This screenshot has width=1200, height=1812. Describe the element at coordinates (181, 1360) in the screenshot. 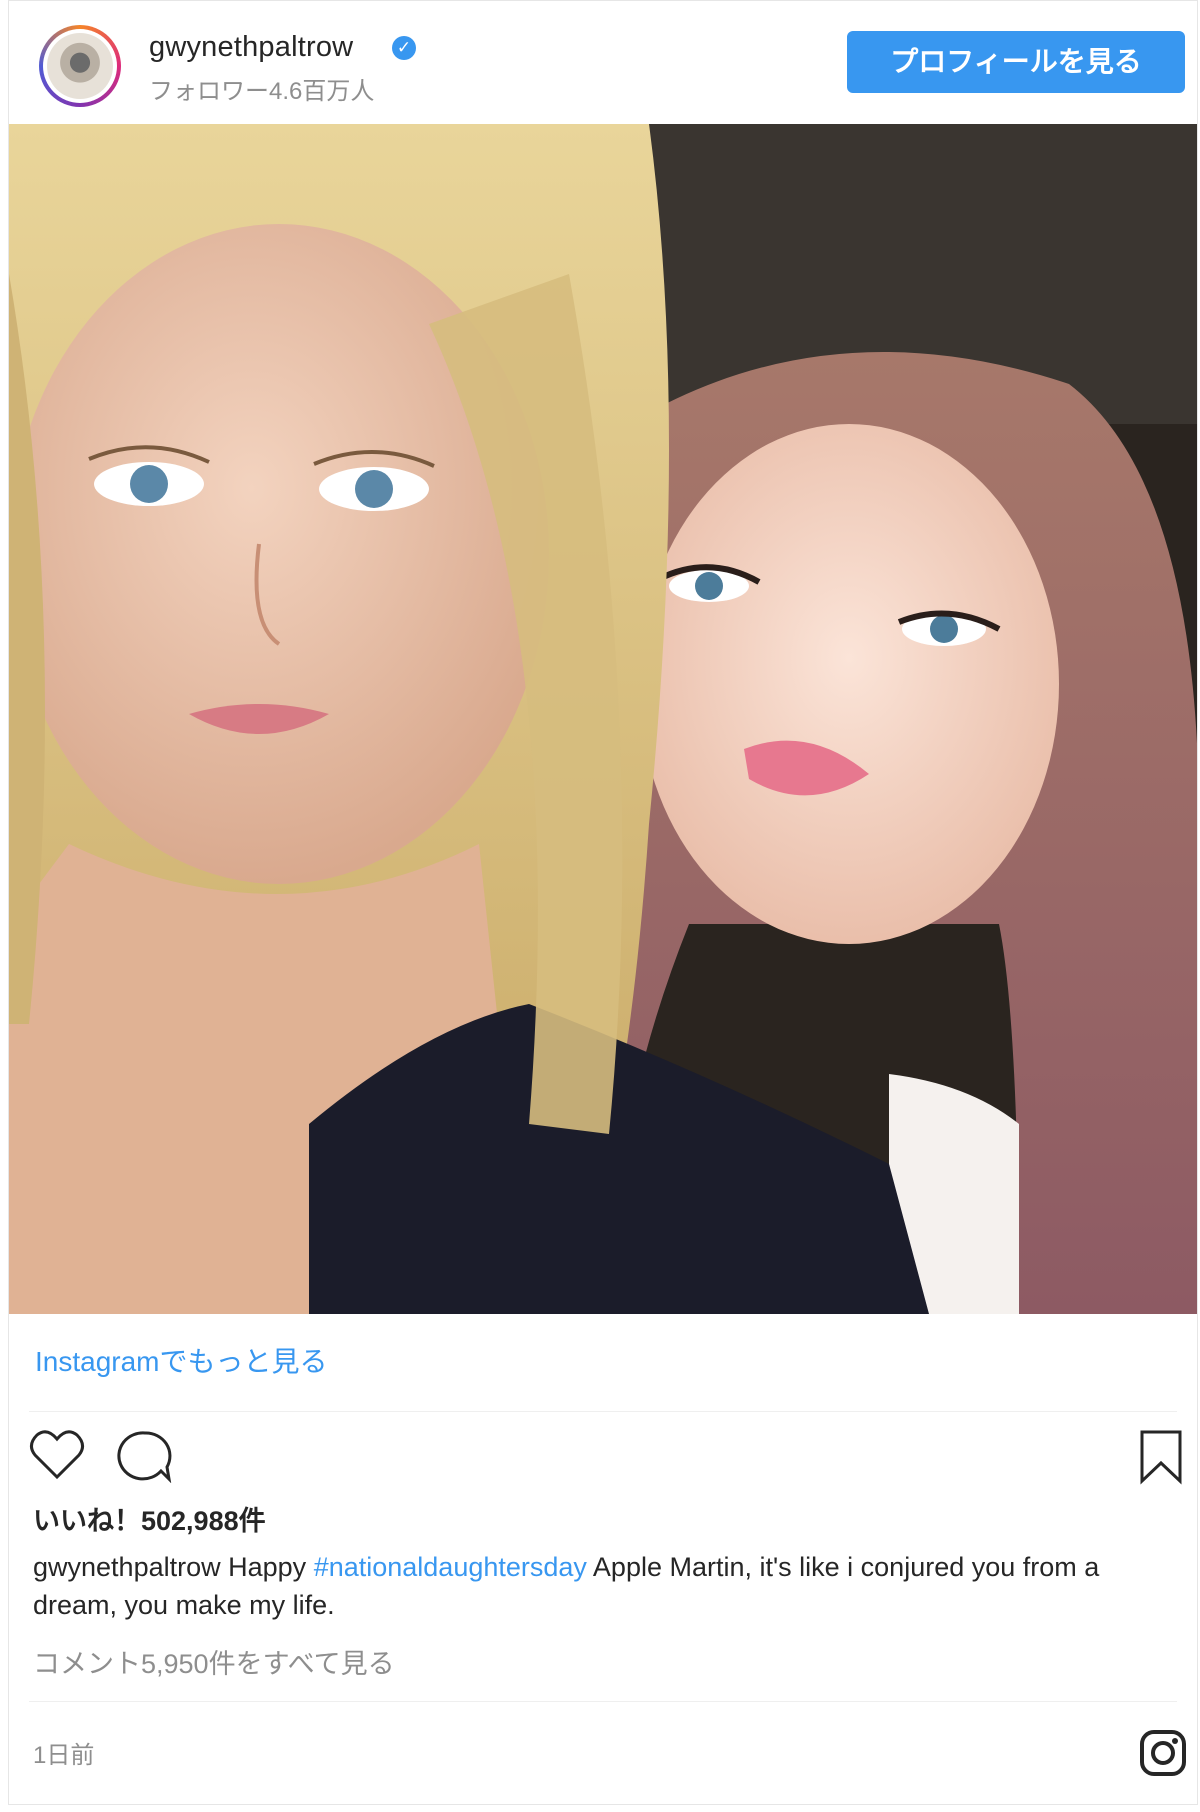

I see `view-more-on-instagram-link: Instagramでもっと見る` at that location.